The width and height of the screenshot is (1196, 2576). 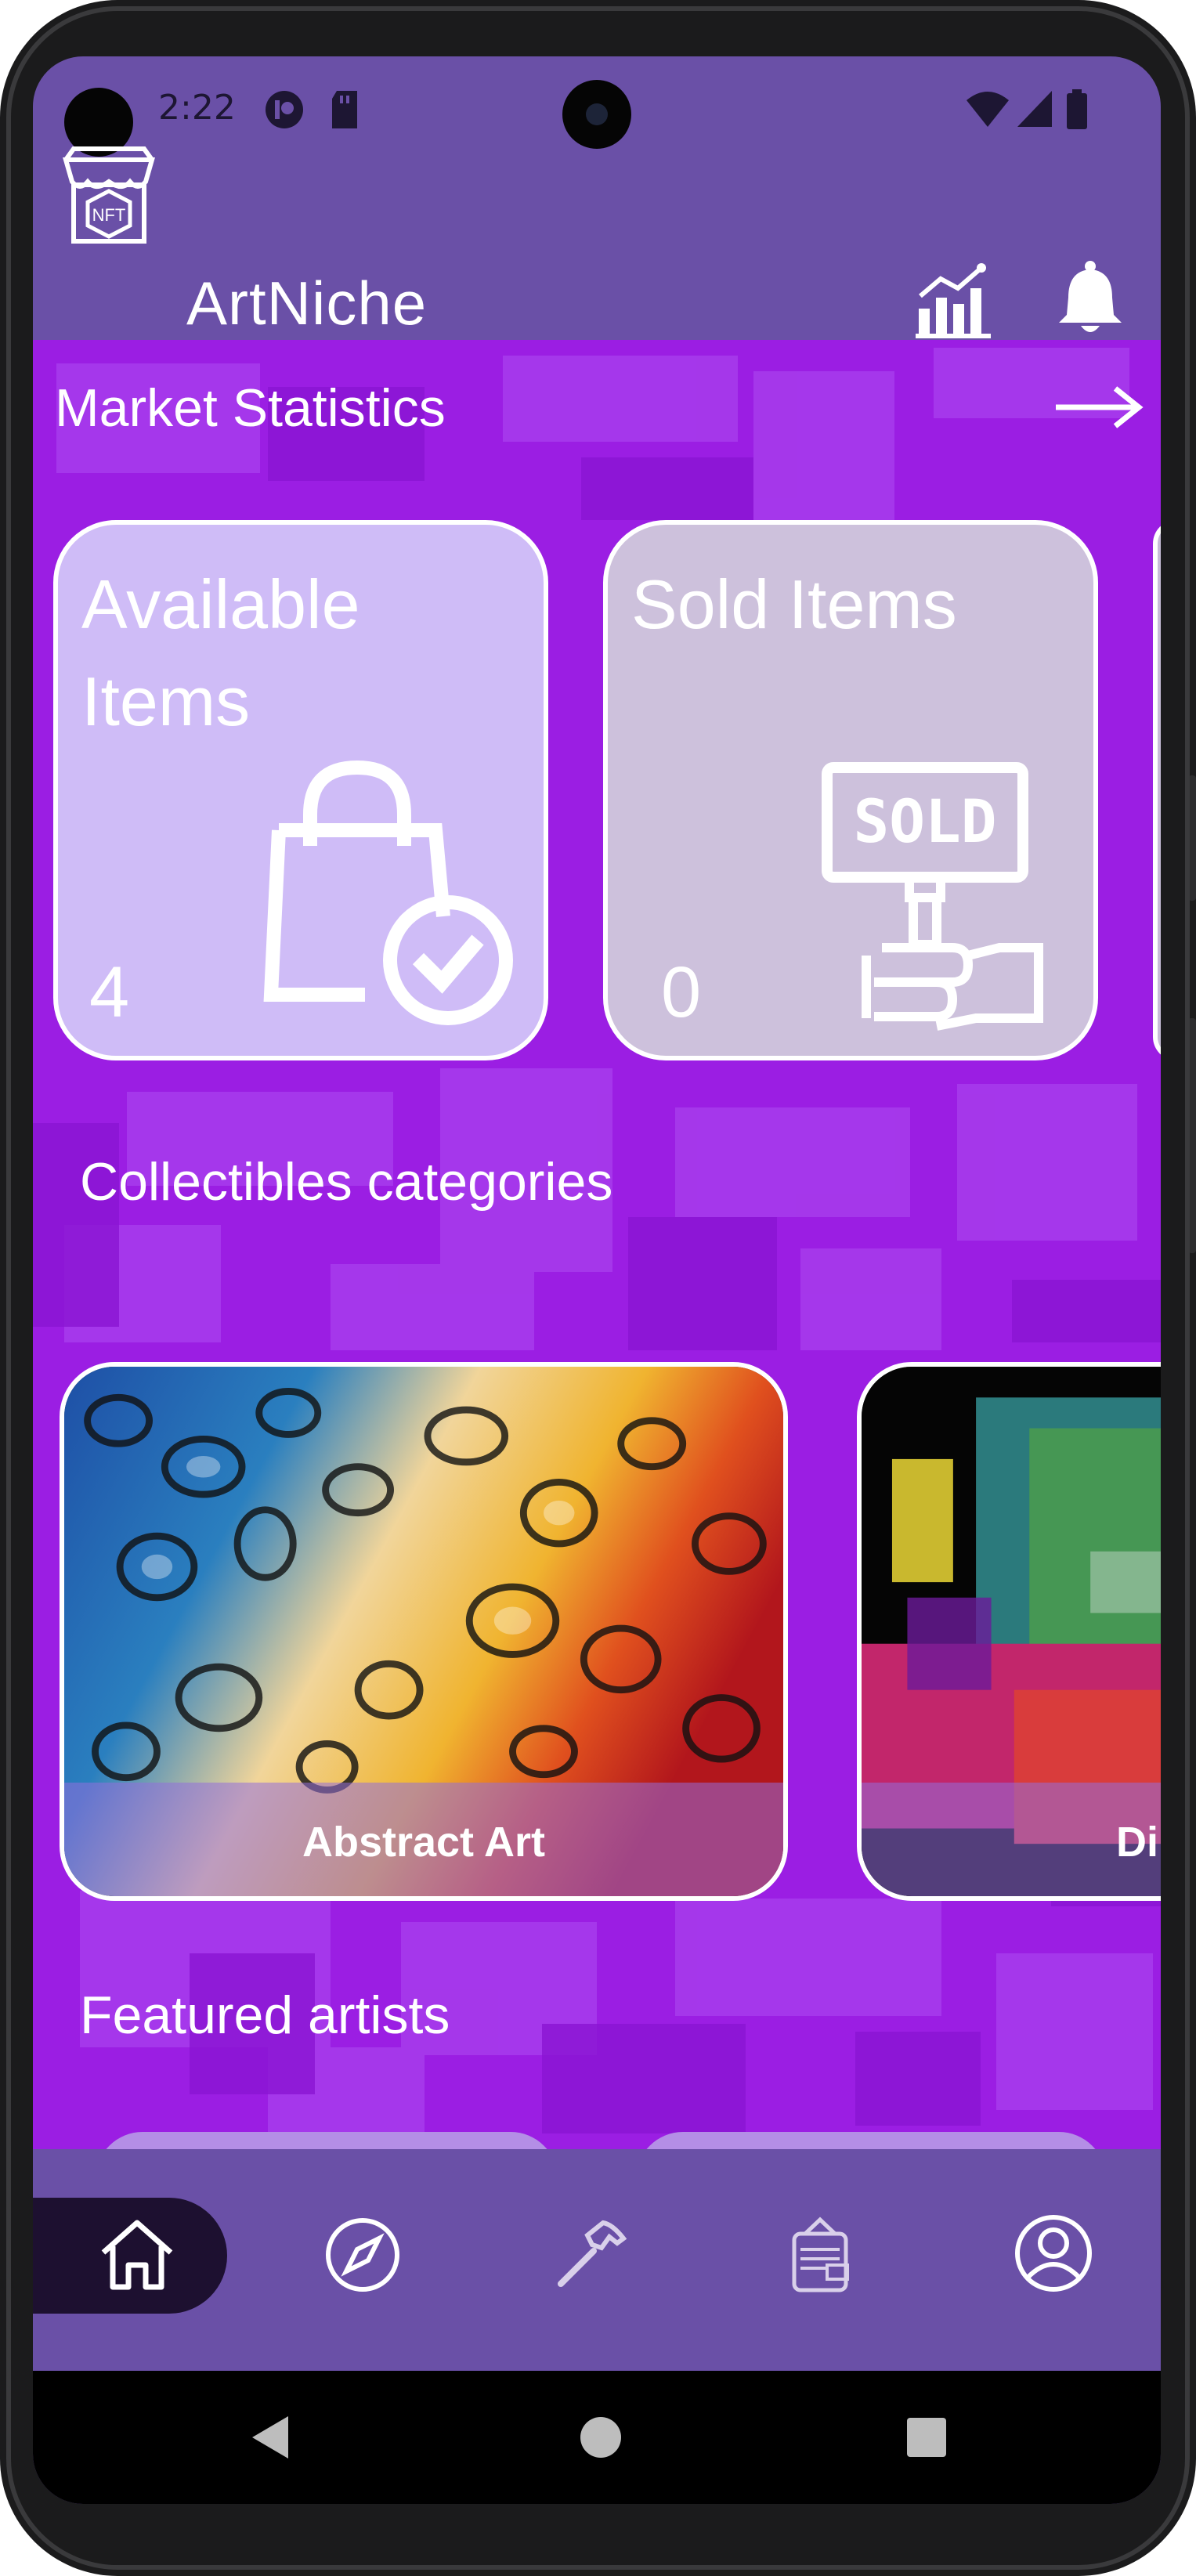 What do you see at coordinates (271, 2437) in the screenshot?
I see `back-icon` at bounding box center [271, 2437].